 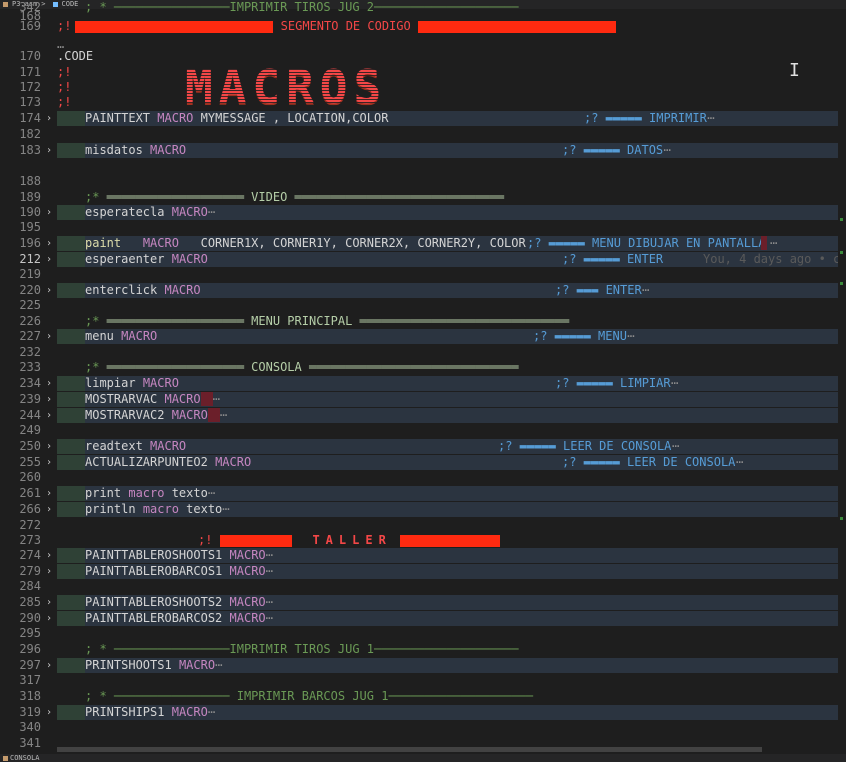 What do you see at coordinates (423, 274) in the screenshot?
I see `code-line: 219` at bounding box center [423, 274].